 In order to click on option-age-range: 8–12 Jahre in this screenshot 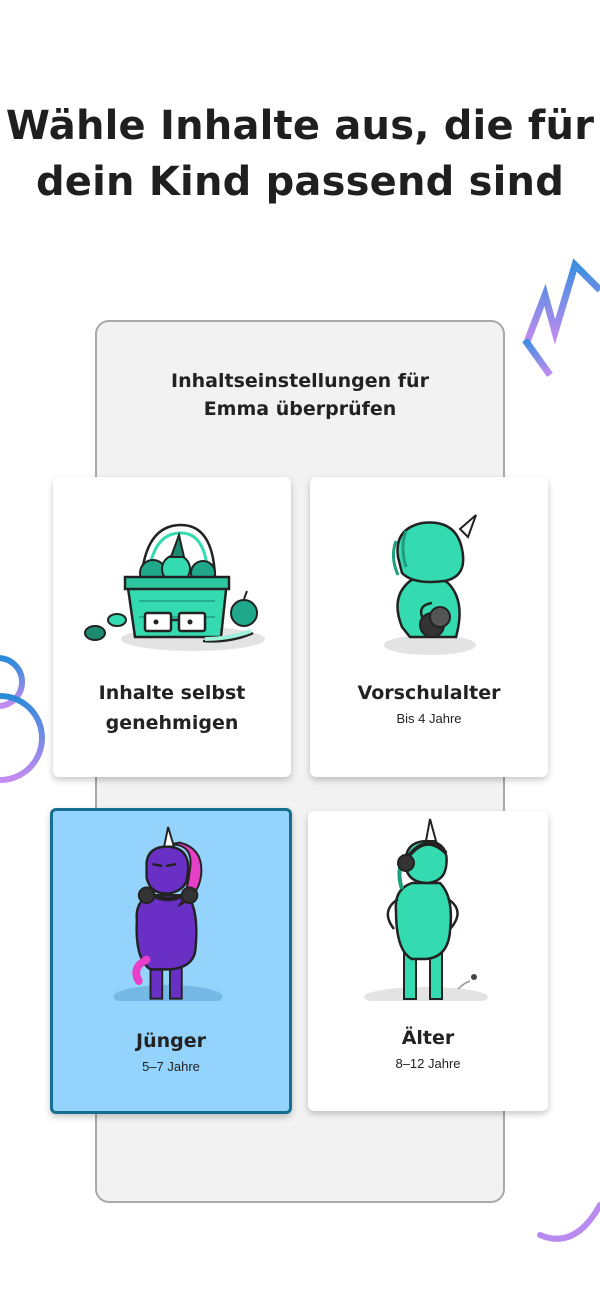, I will do `click(428, 1063)`.